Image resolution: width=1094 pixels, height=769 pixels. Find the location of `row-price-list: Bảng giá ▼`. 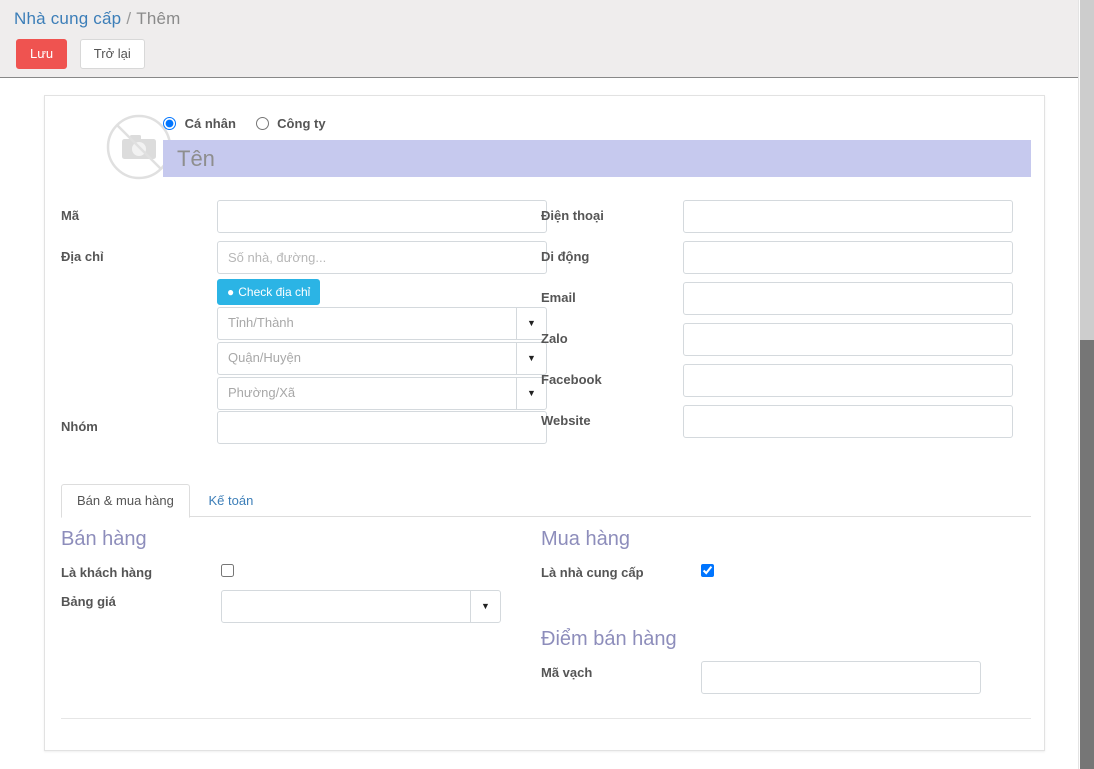

row-price-list: Bảng giá ▼ is located at coordinates (296, 610).